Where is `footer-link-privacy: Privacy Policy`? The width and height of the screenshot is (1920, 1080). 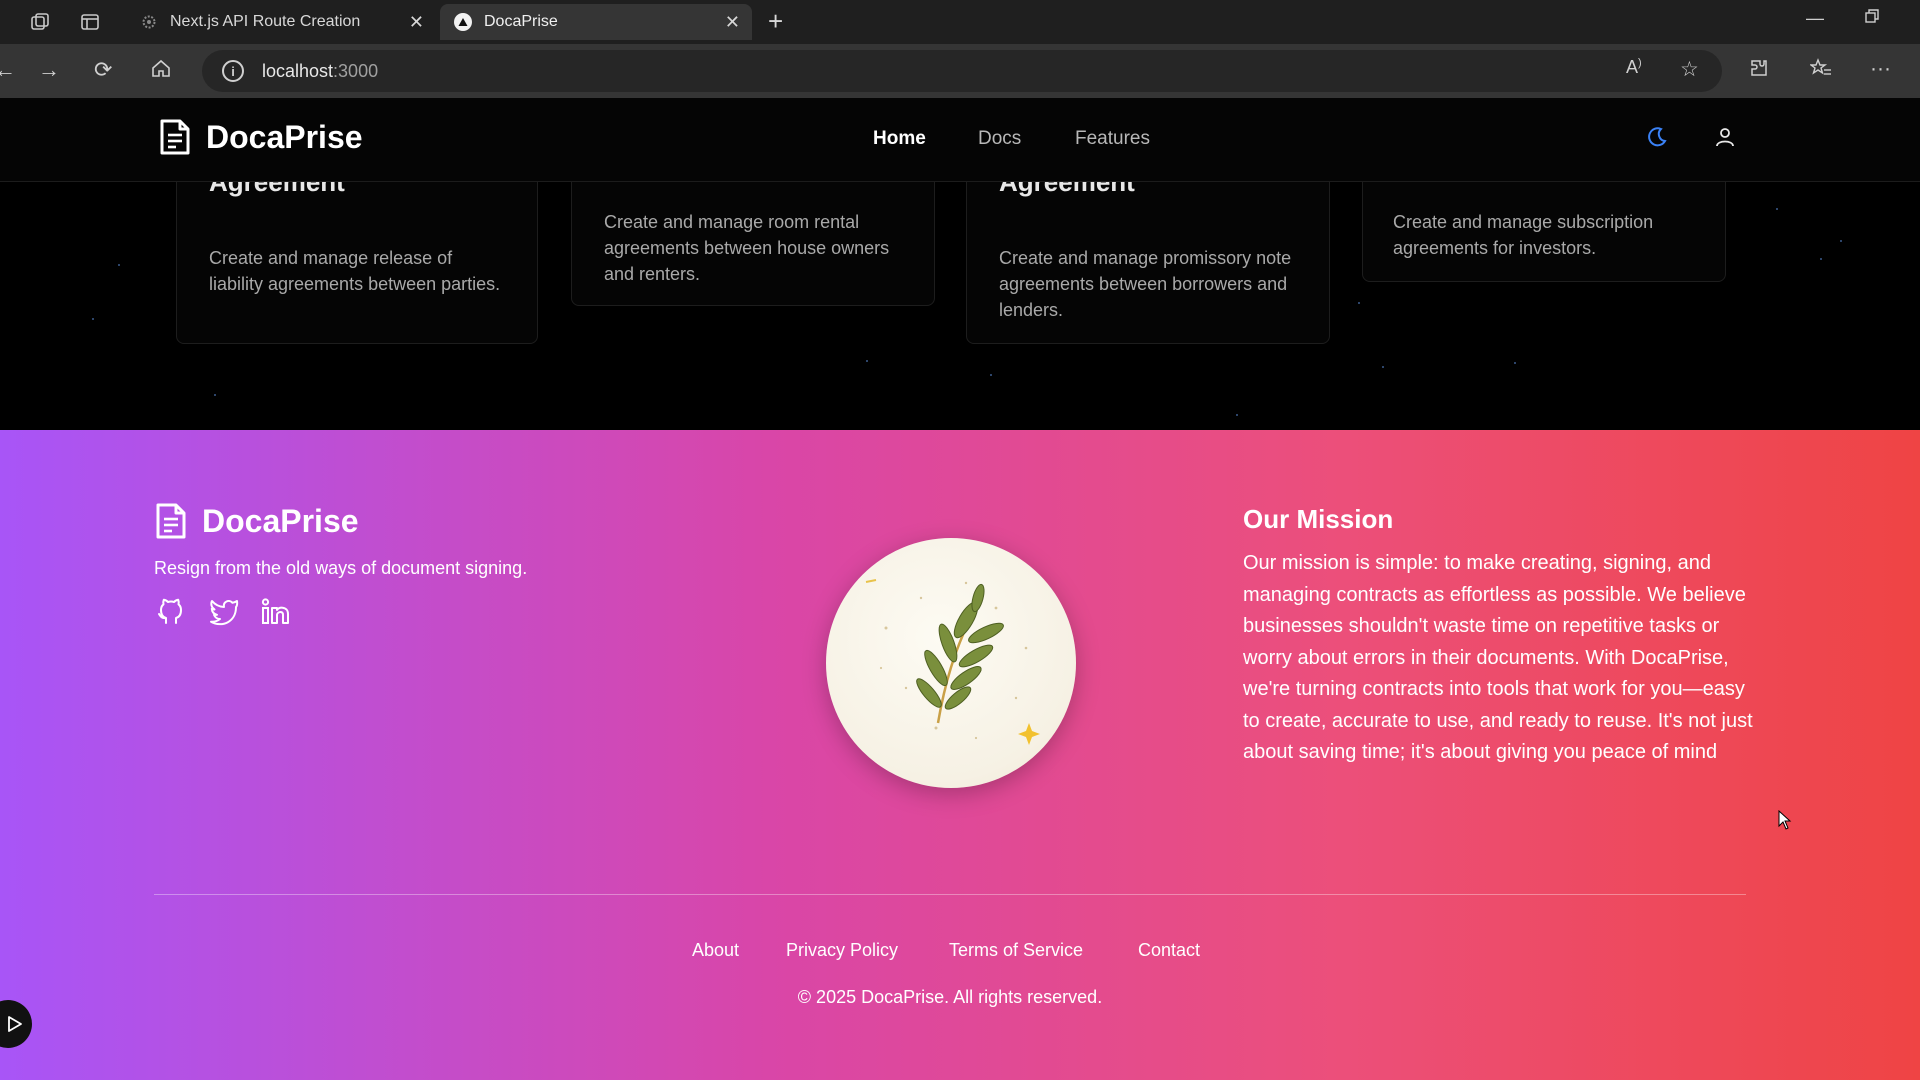
footer-link-privacy: Privacy Policy is located at coordinates (842, 950).